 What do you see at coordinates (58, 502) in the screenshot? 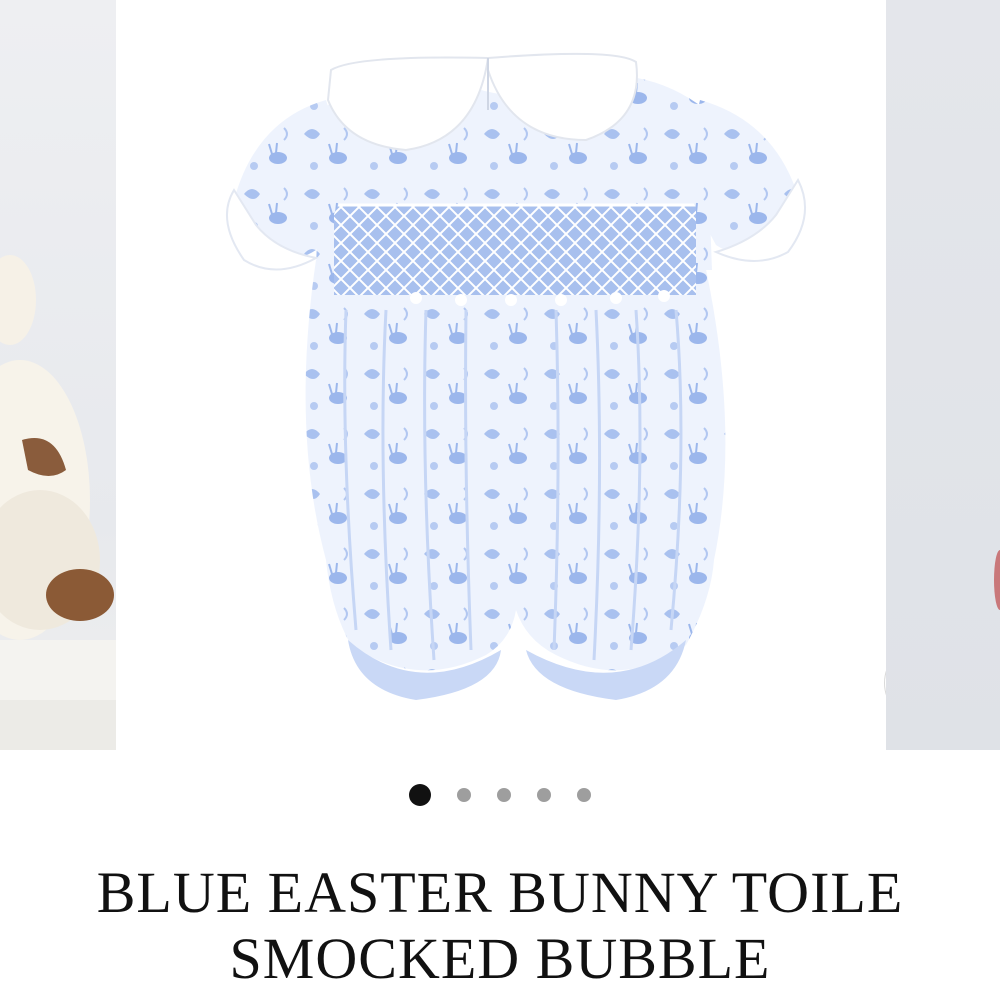
I see `plush-lamb-image` at bounding box center [58, 502].